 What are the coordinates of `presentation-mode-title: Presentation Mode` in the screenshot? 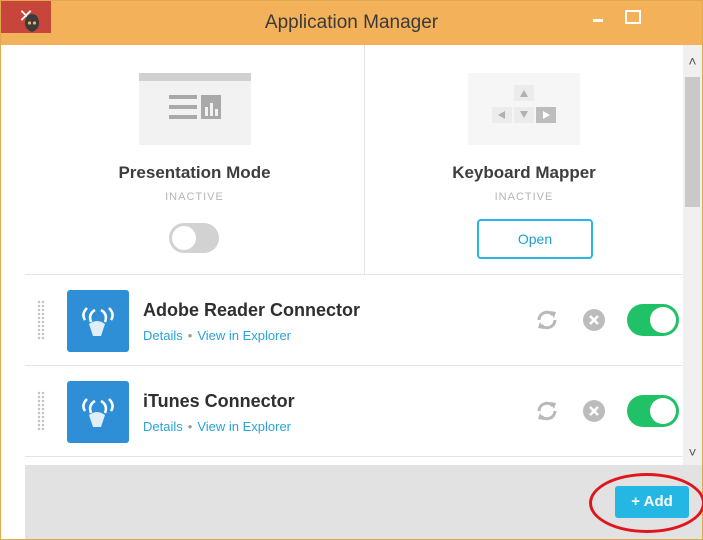 It's located at (194, 172).